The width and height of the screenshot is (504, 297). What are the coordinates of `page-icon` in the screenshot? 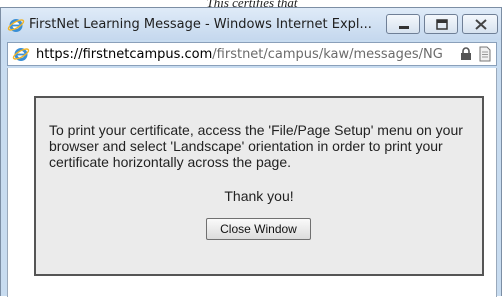 It's located at (485, 54).